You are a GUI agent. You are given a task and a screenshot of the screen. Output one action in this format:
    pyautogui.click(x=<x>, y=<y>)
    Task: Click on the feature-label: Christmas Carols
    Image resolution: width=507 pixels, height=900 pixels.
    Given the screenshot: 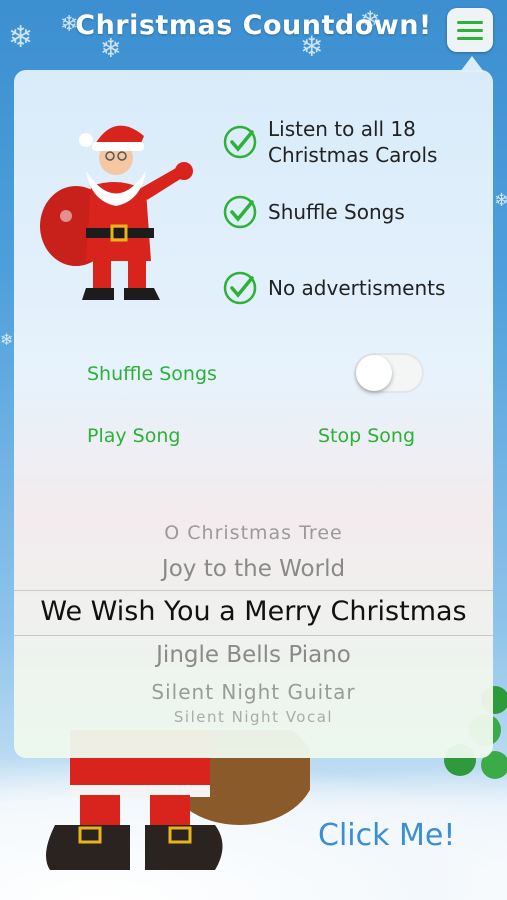 What is the action you would take?
    pyautogui.click(x=353, y=155)
    